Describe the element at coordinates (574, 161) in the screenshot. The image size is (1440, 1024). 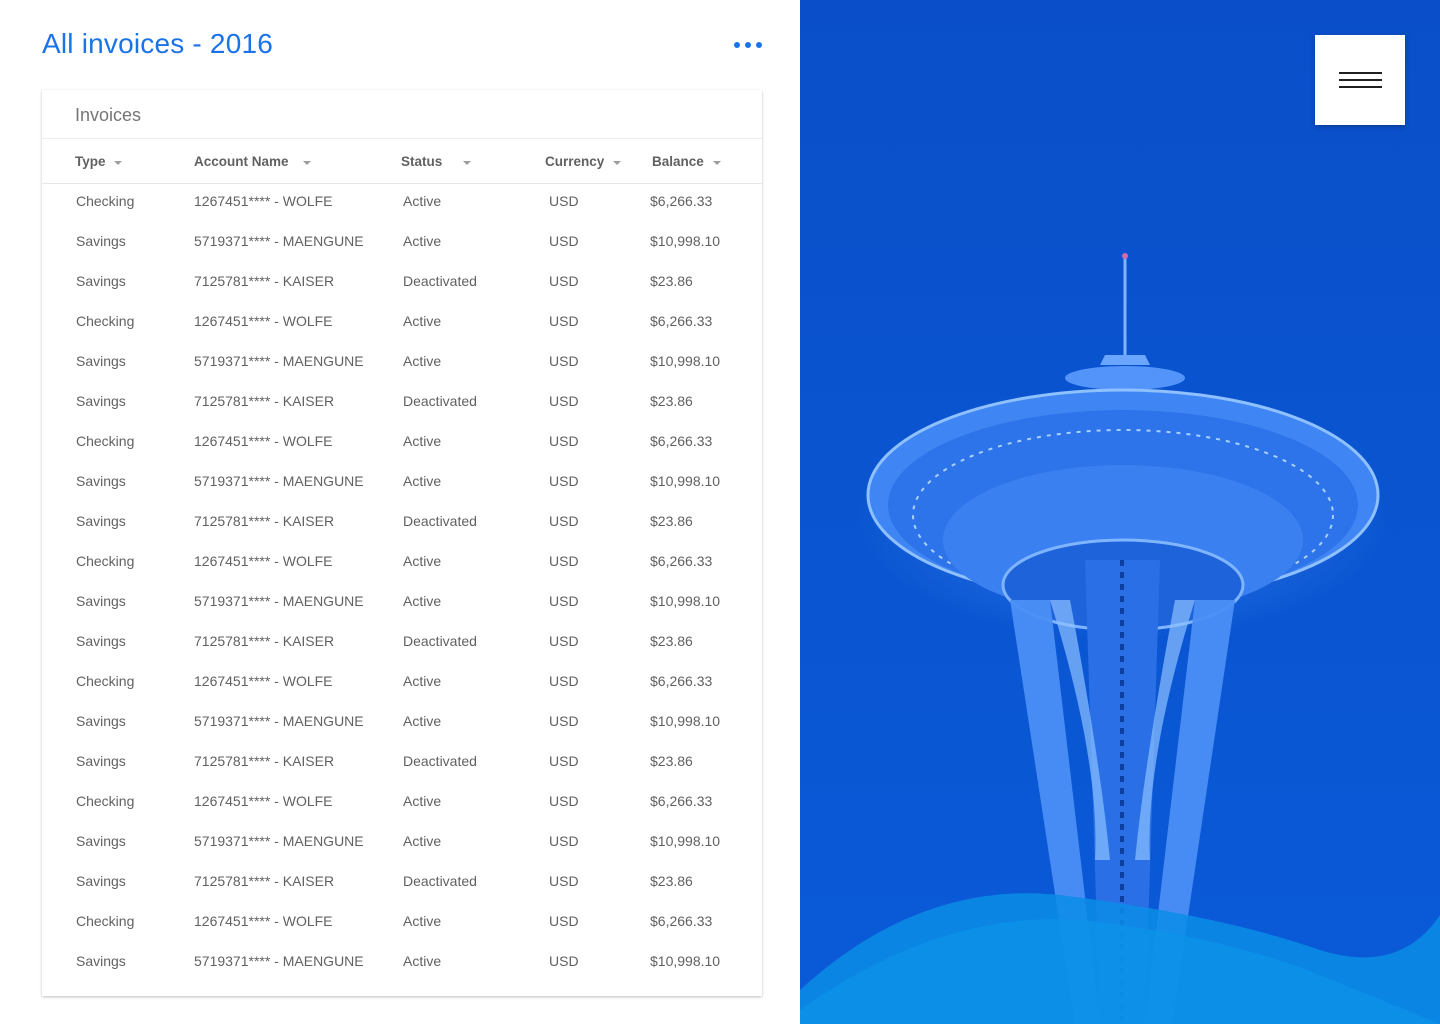
I see `column-header-currency: Currency` at that location.